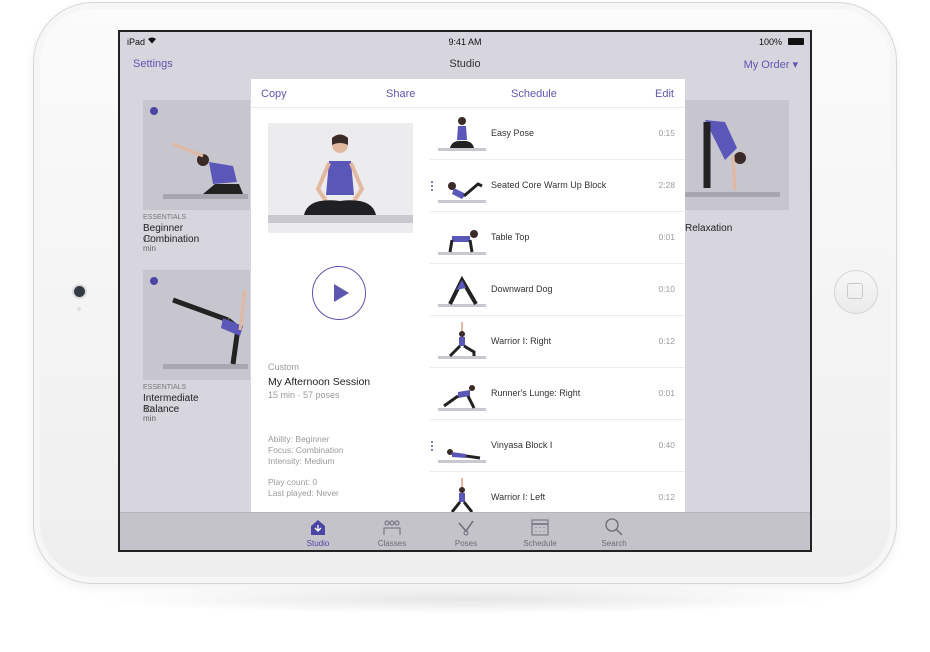  I want to click on session-preview-image, so click(340, 178).